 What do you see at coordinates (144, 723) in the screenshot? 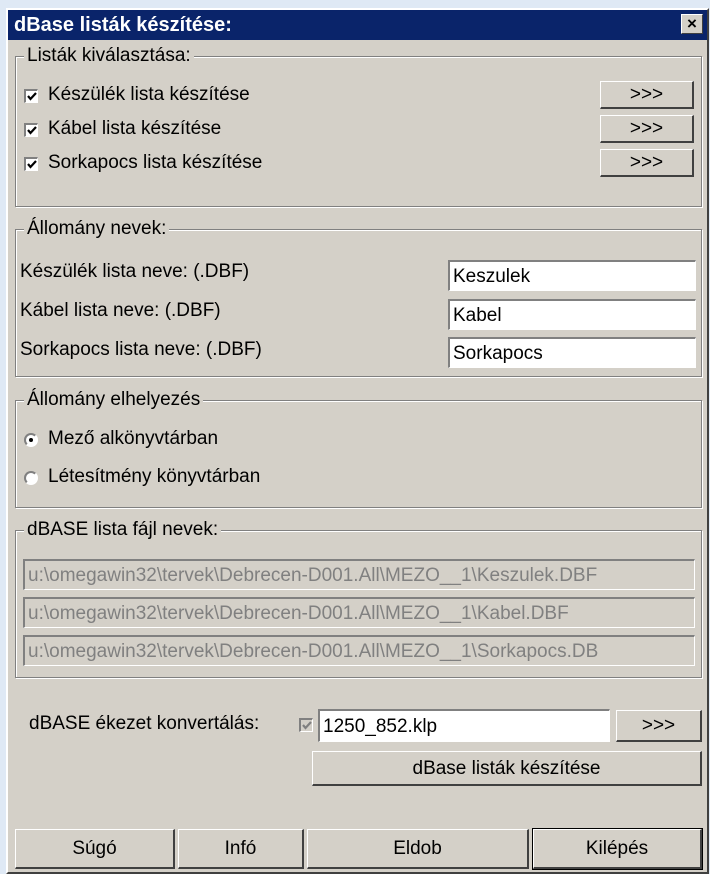
I see `conversion-label: dBASE ékezet konvertálás:` at bounding box center [144, 723].